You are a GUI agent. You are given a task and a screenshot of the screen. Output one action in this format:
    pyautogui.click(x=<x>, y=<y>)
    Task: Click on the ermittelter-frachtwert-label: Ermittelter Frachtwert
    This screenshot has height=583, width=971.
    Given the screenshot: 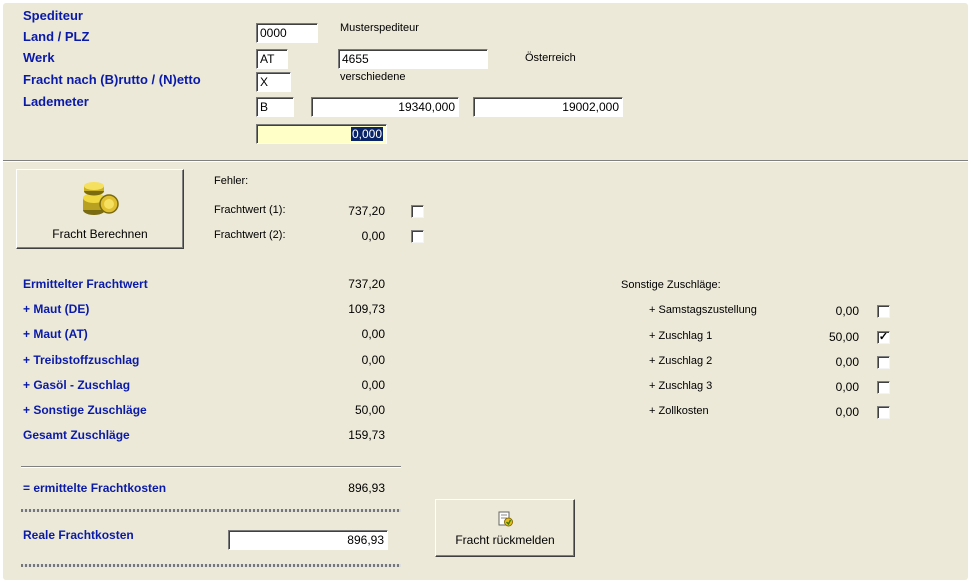 What is the action you would take?
    pyautogui.click(x=85, y=284)
    